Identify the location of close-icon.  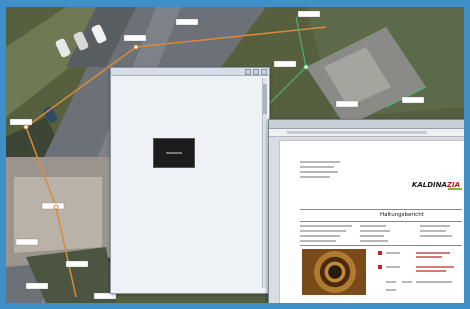
(264, 72).